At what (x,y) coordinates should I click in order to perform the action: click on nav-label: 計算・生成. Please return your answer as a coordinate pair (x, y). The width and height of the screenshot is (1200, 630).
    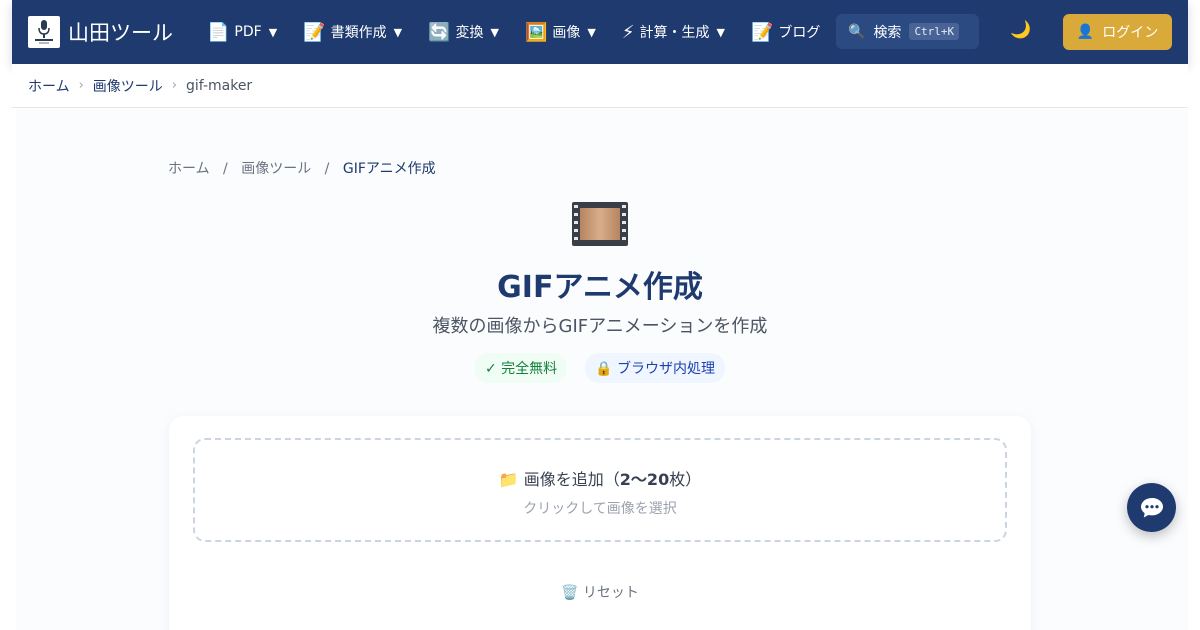
    Looking at the image, I should click on (674, 33).